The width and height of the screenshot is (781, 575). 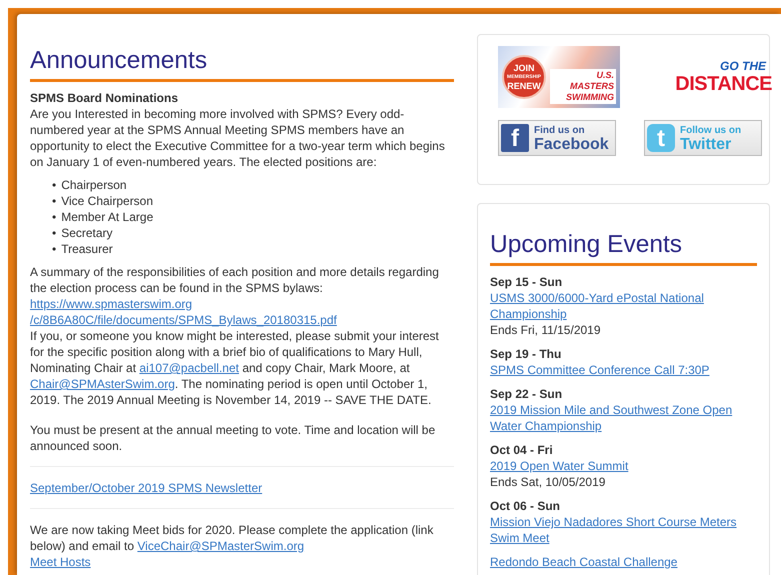 What do you see at coordinates (546, 330) in the screenshot?
I see `event-end-date: Ends Fri, 11/15/2019` at bounding box center [546, 330].